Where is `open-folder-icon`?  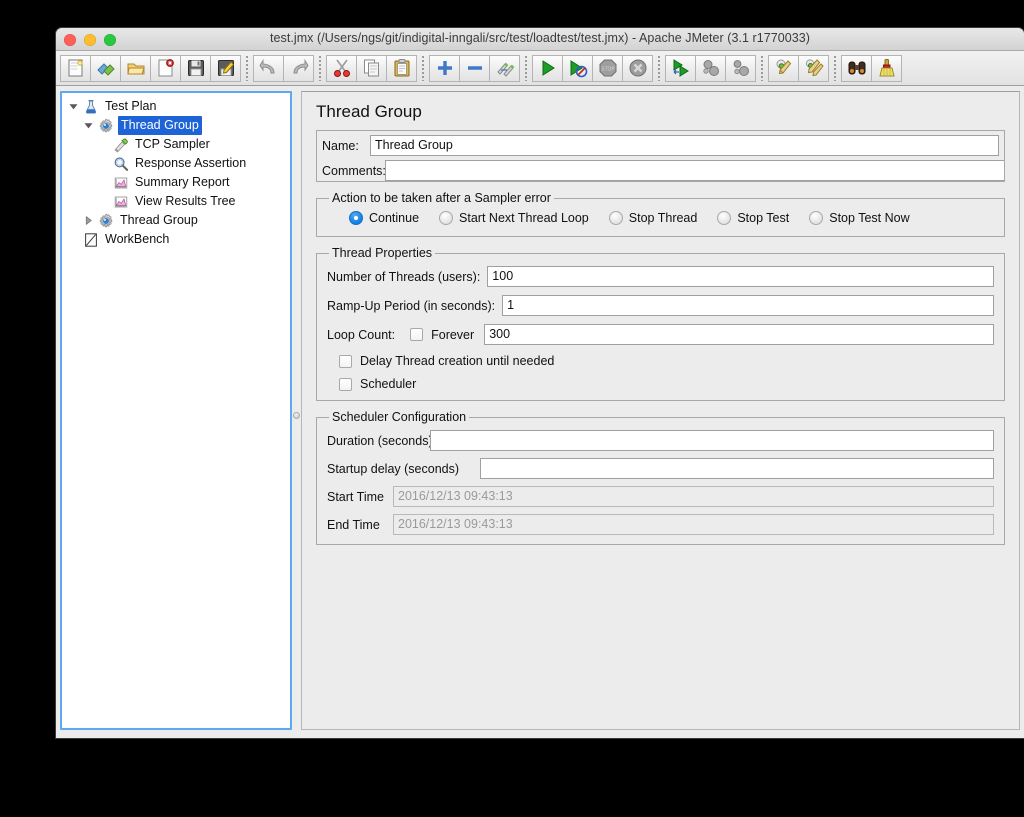 open-folder-icon is located at coordinates (135, 69).